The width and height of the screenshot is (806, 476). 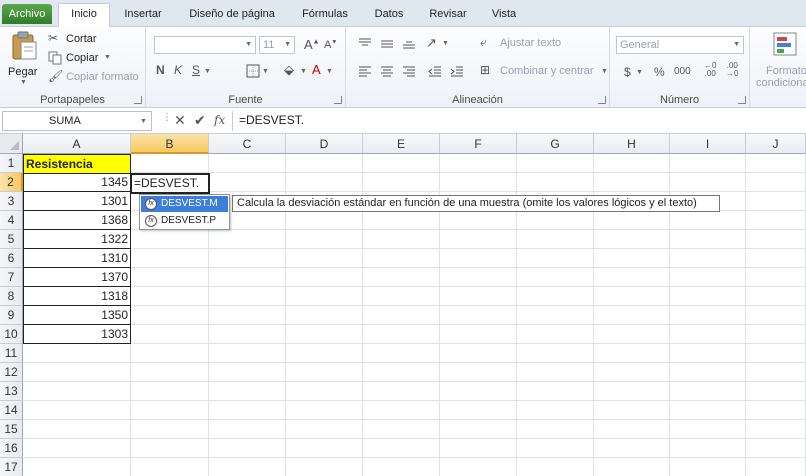 What do you see at coordinates (409, 44) in the screenshot?
I see `align-bottom-icon` at bounding box center [409, 44].